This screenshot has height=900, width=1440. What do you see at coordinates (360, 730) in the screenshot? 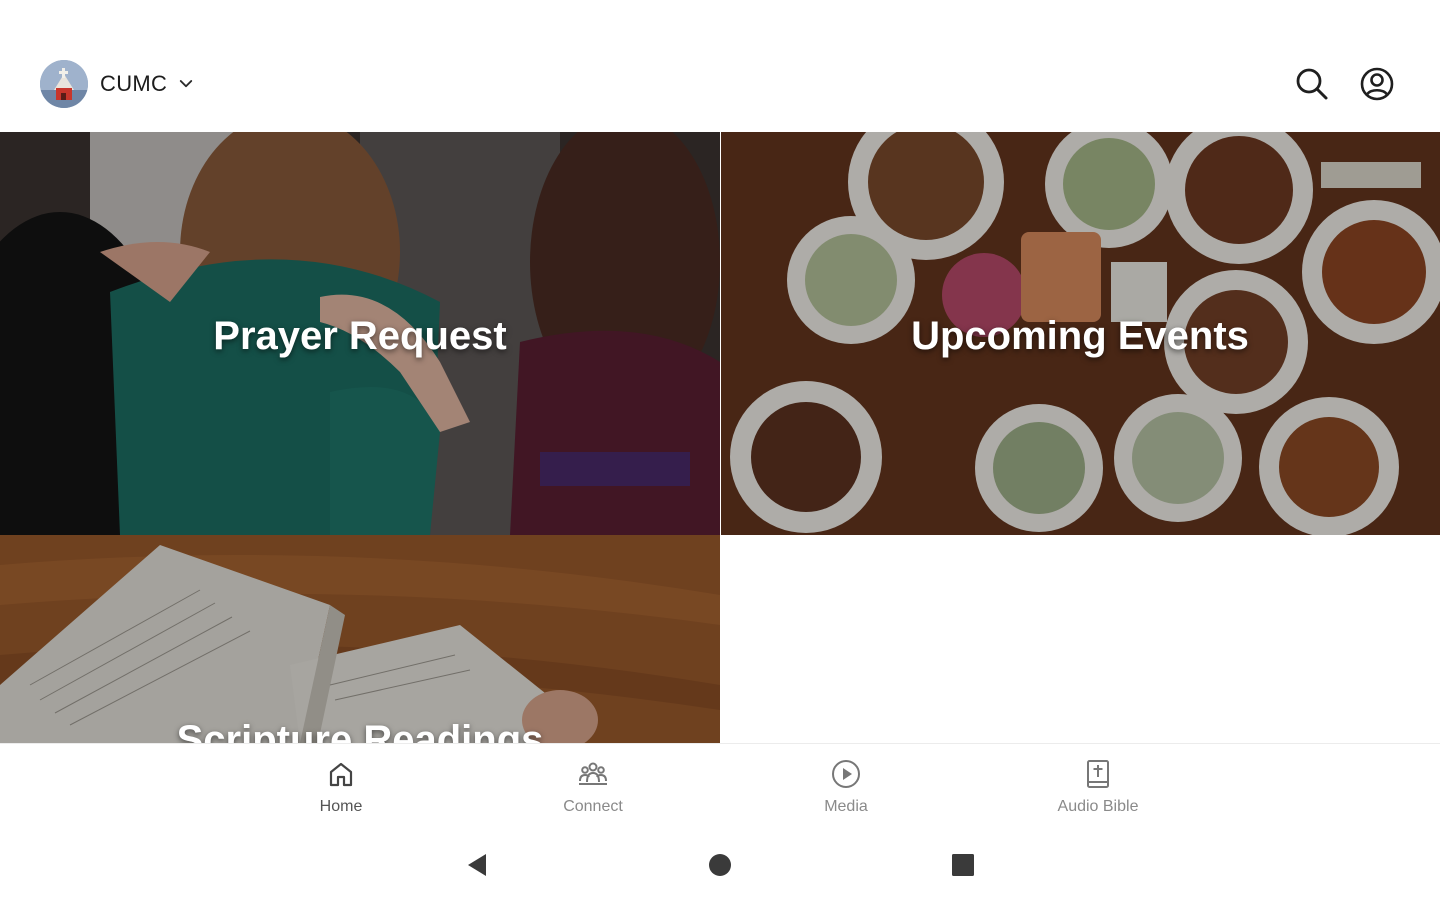
I see `scripture-readings-title: Scripture Readings` at bounding box center [360, 730].